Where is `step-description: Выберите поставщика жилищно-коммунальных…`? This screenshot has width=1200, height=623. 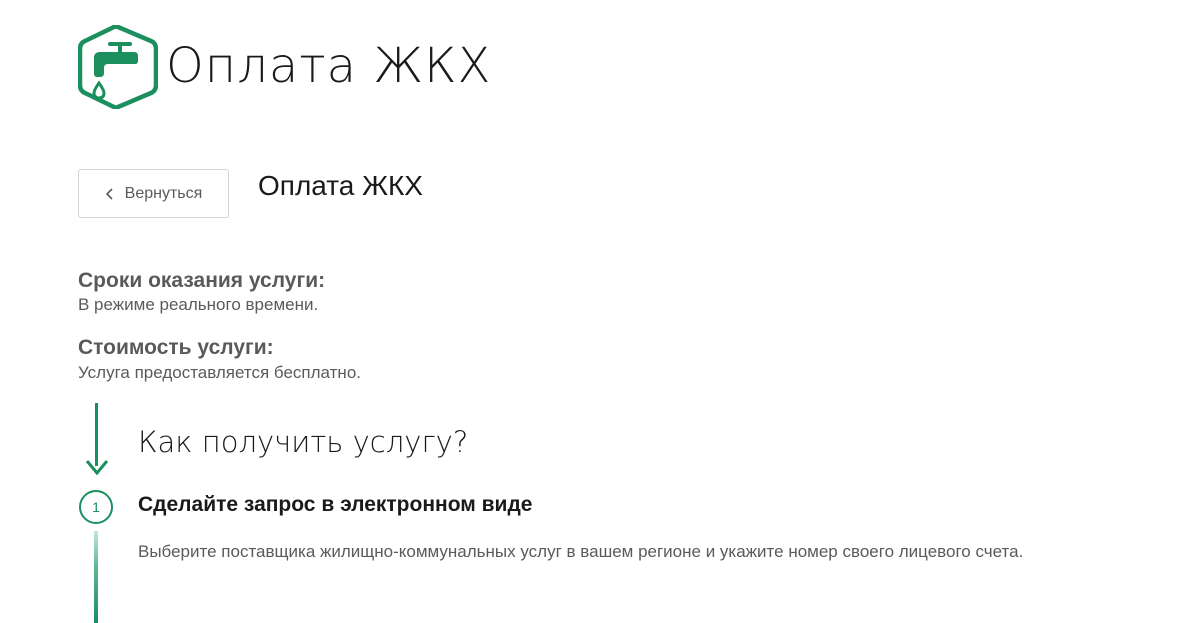
step-description: Выберите поставщика жилищно-коммунальных… is located at coordinates (581, 551).